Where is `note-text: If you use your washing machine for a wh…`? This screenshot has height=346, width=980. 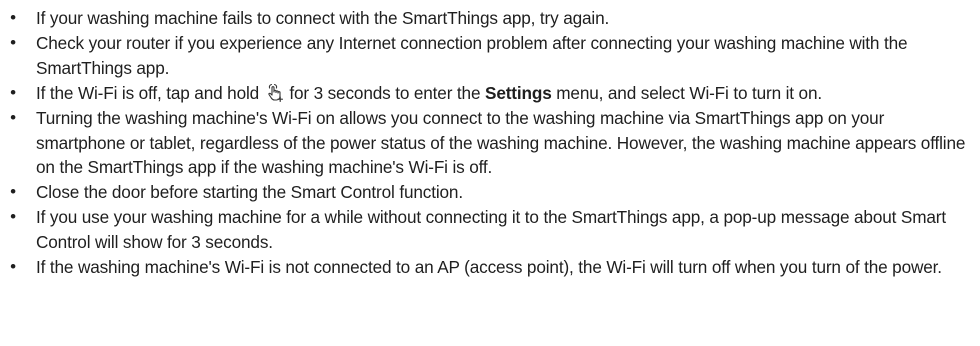
note-text: If you use your washing machine for a wh… is located at coordinates (491, 230).